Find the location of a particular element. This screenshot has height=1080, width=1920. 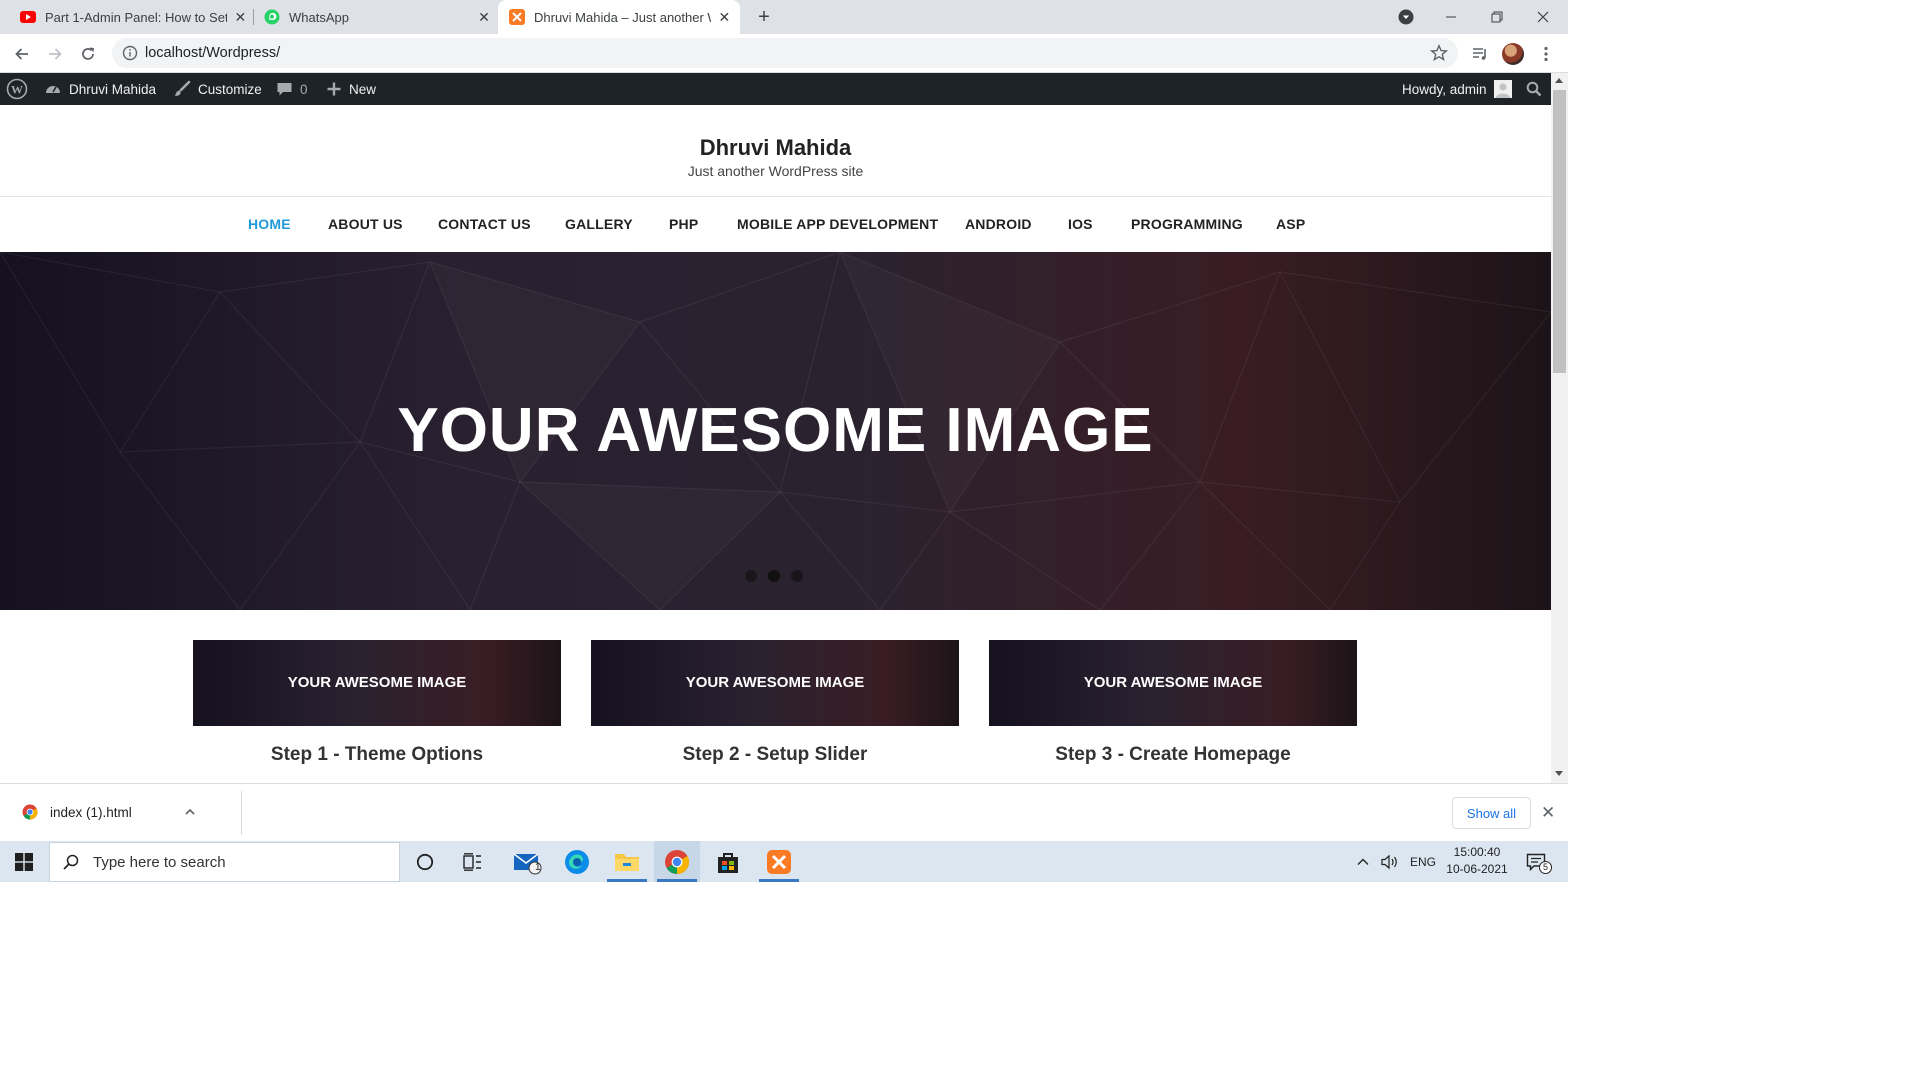

back-button is located at coordinates (22, 54).